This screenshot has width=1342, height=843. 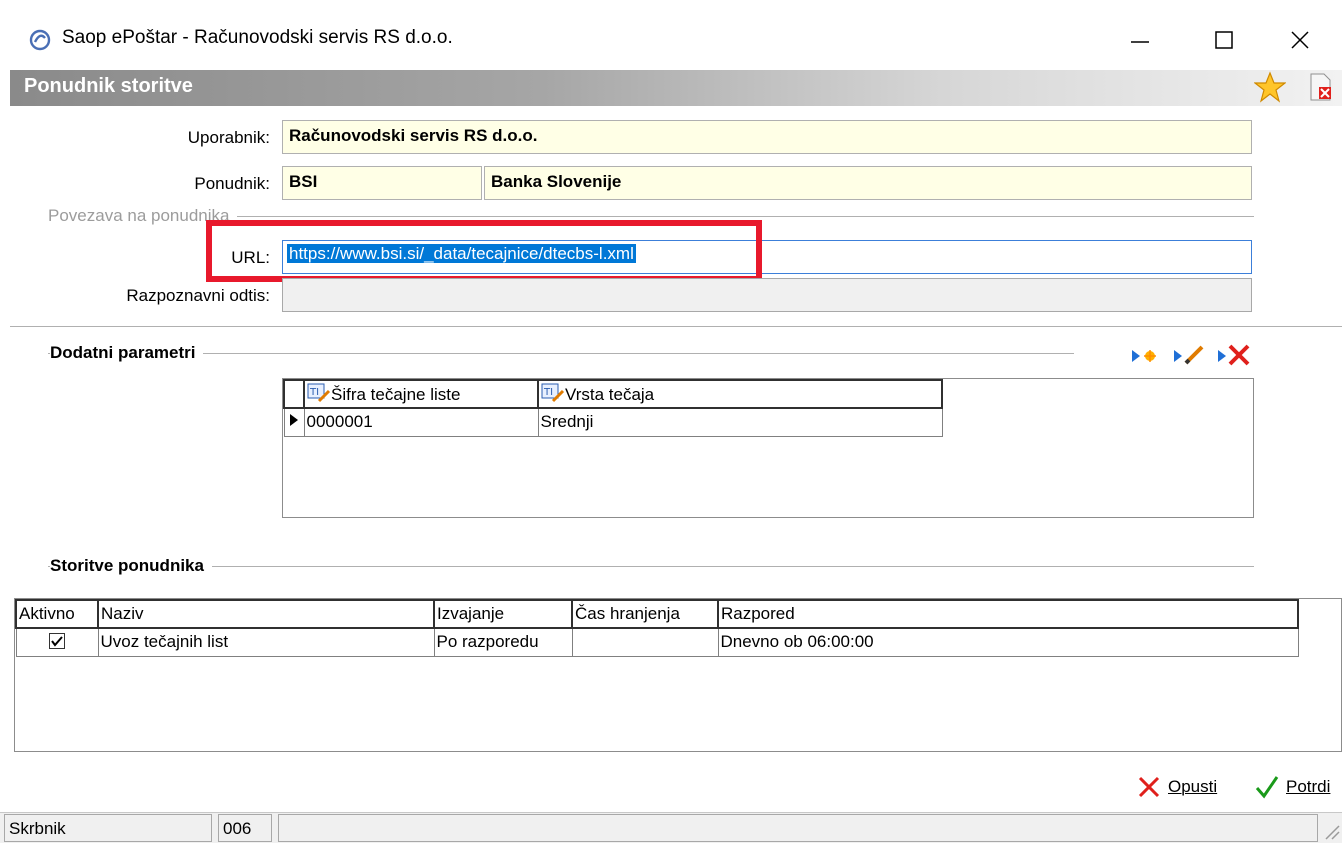 I want to click on user-field: Računovodski servis RS d.o.o., so click(x=767, y=137).